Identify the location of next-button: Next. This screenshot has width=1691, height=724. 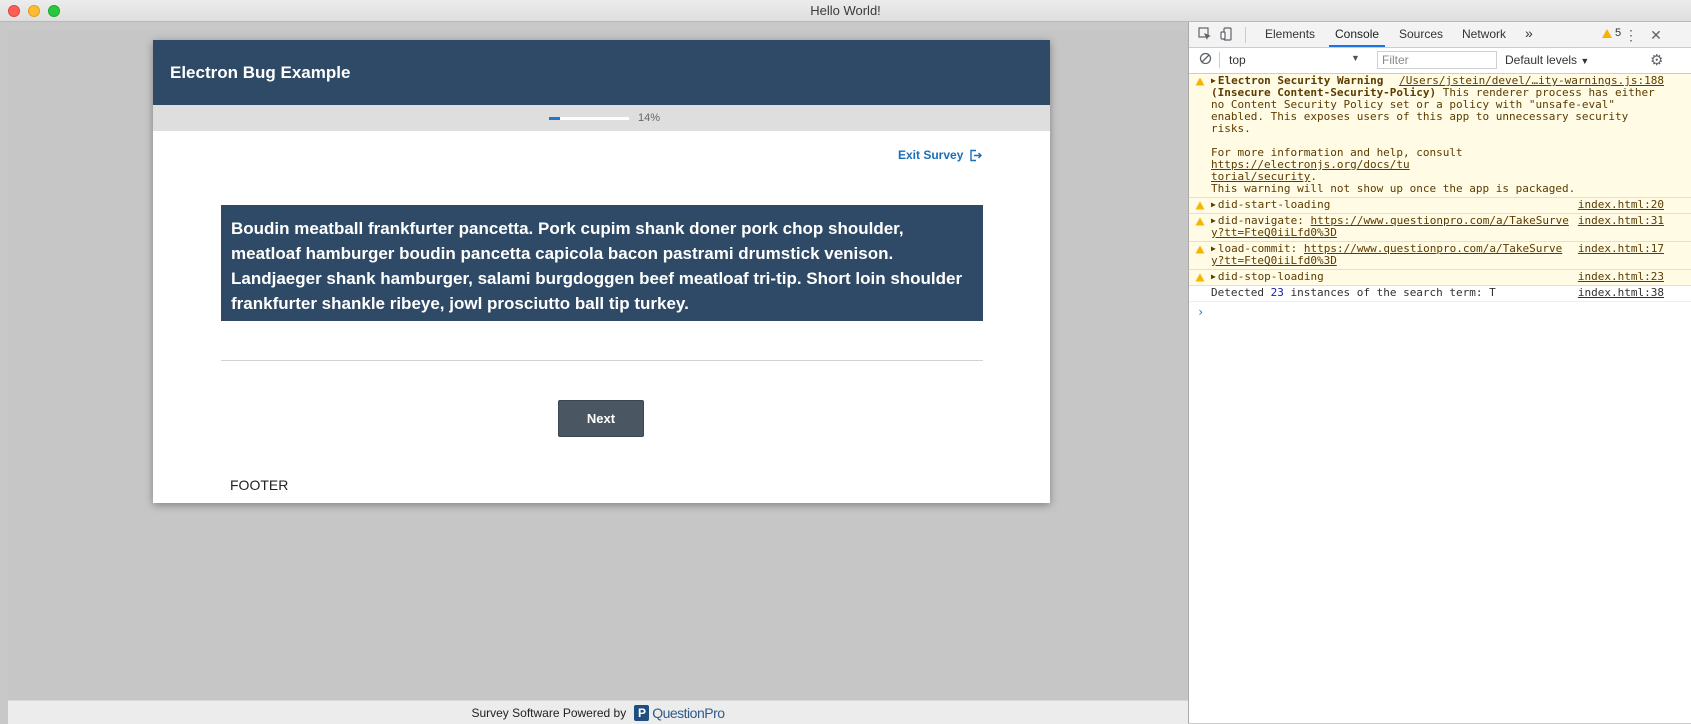
(601, 418).